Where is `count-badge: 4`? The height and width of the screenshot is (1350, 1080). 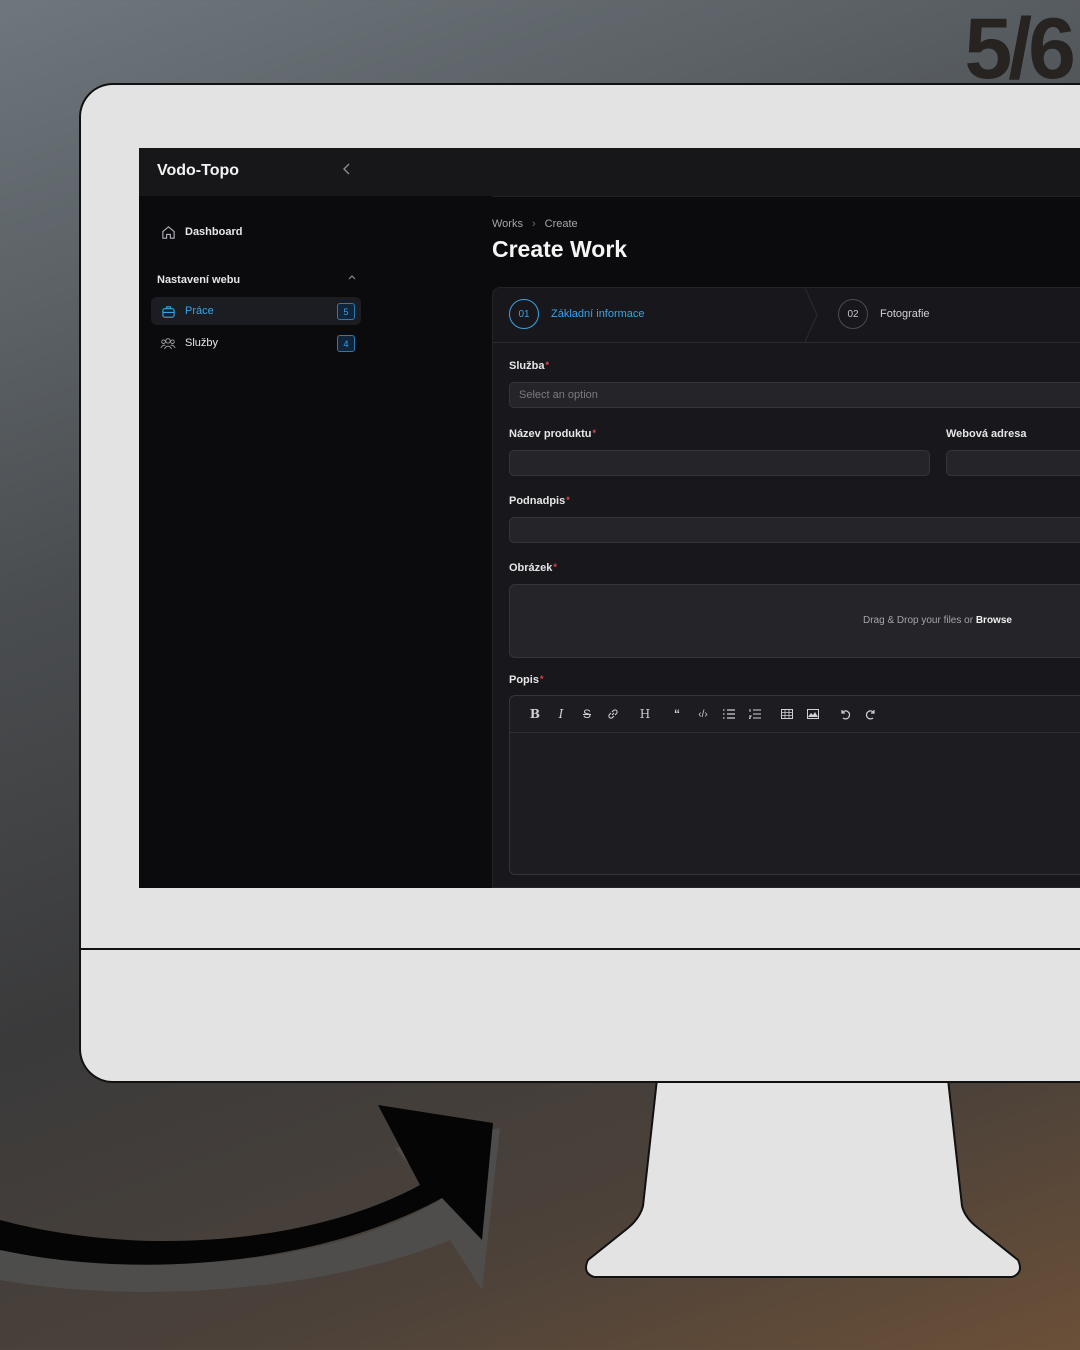
count-badge: 4 is located at coordinates (346, 343).